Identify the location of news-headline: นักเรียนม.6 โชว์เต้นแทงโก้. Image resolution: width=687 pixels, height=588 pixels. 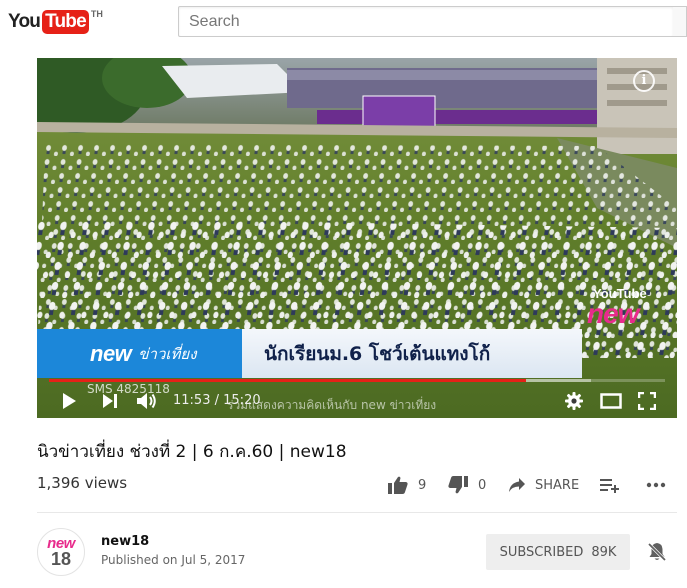
(412, 353).